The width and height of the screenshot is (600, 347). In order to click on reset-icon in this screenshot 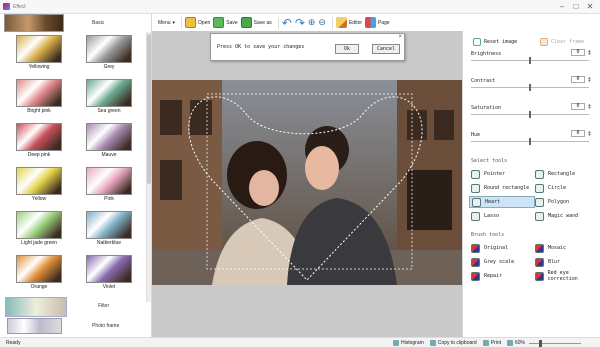, I will do `click(477, 42)`.